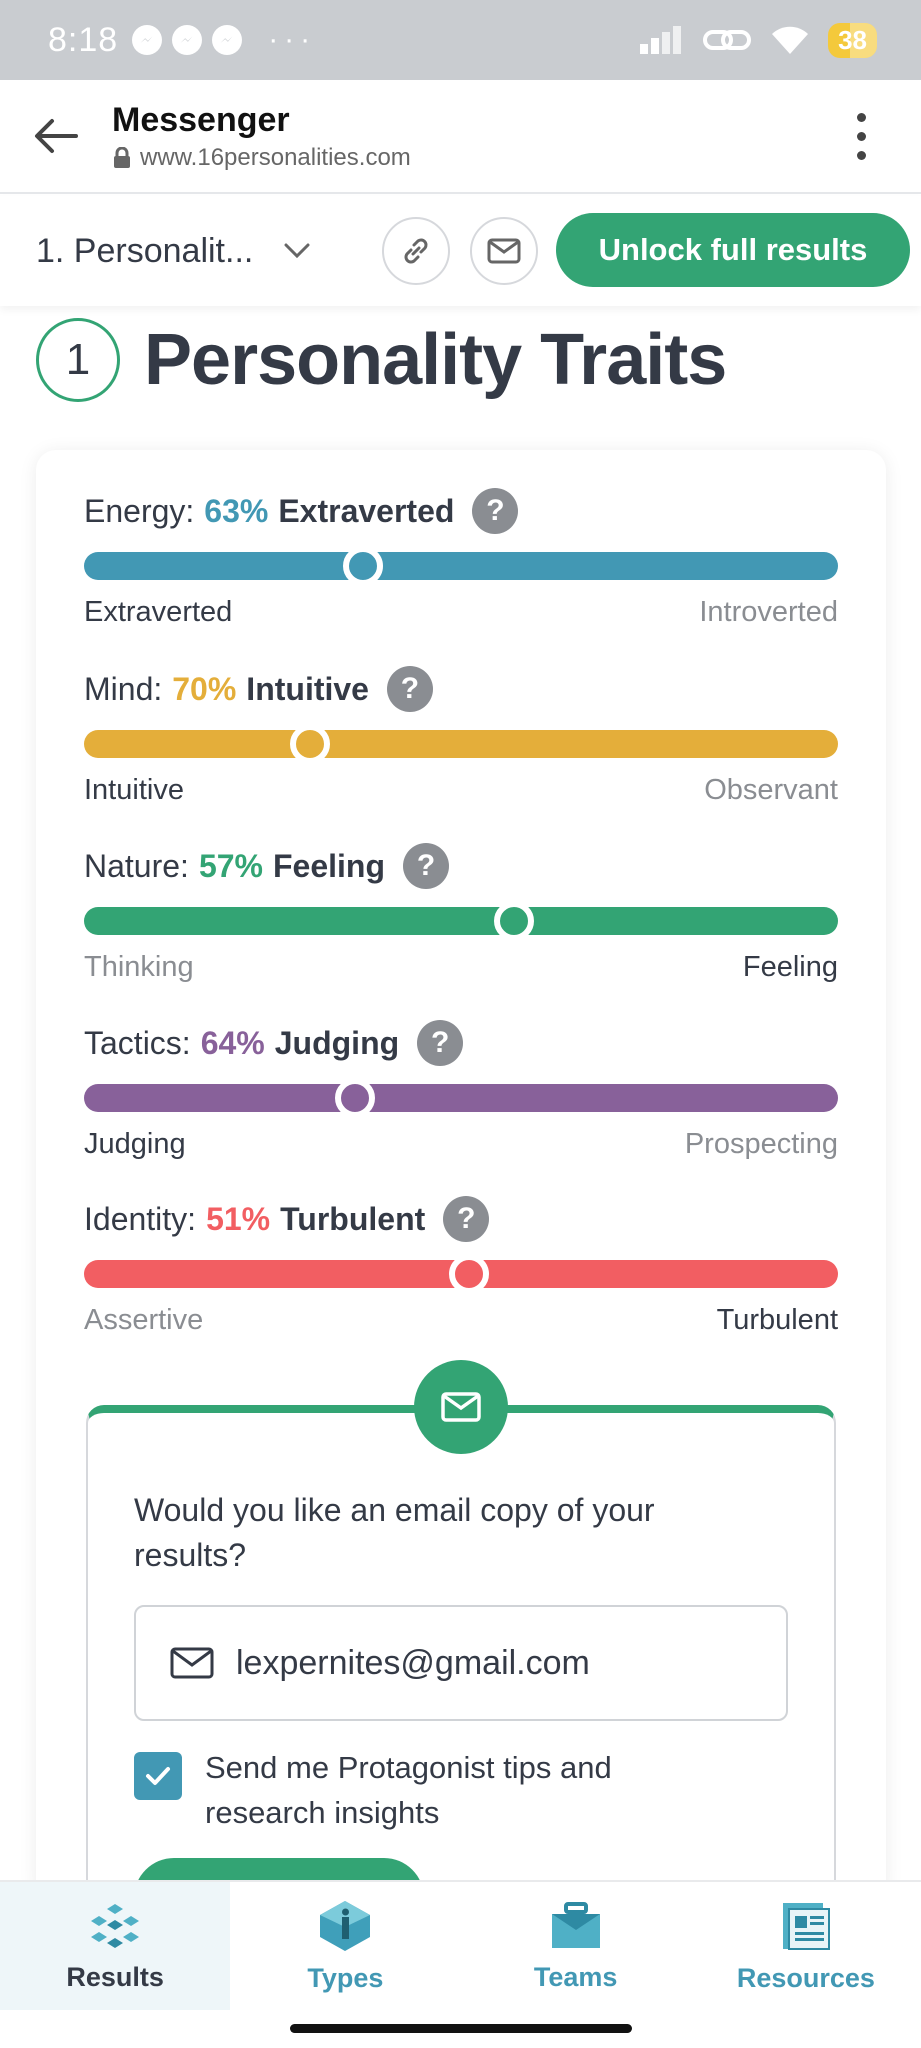 Image resolution: width=921 pixels, height=2048 pixels. I want to click on nav-types: Types, so click(345, 1946).